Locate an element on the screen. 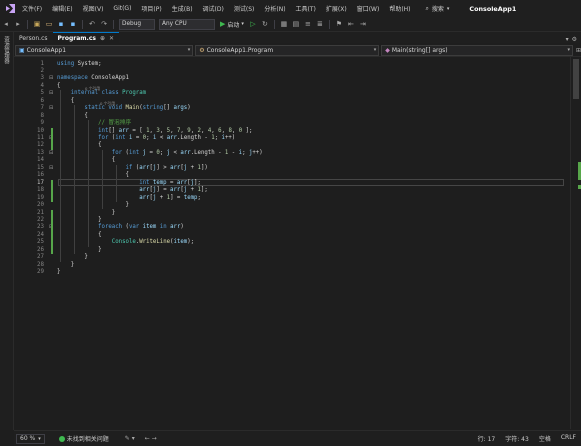  search-box: ⌕ 搜索 ▾ is located at coordinates (438, 9).